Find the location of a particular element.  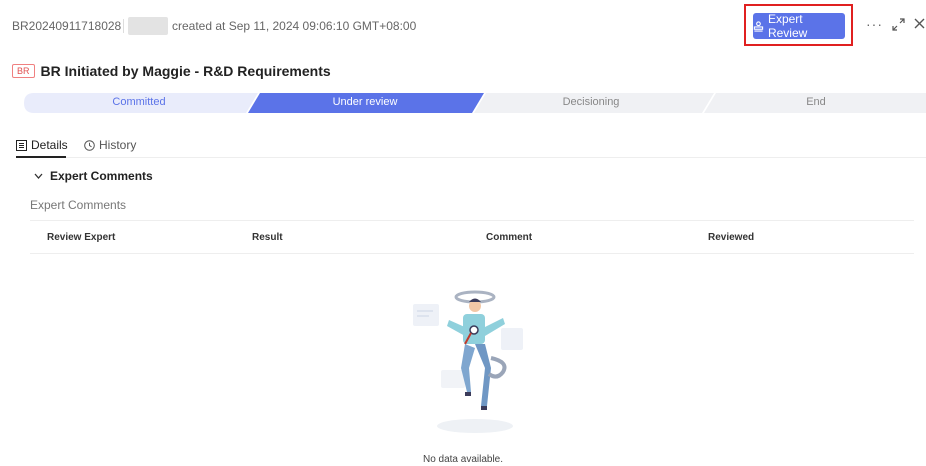

tab-history: History is located at coordinates (110, 145).